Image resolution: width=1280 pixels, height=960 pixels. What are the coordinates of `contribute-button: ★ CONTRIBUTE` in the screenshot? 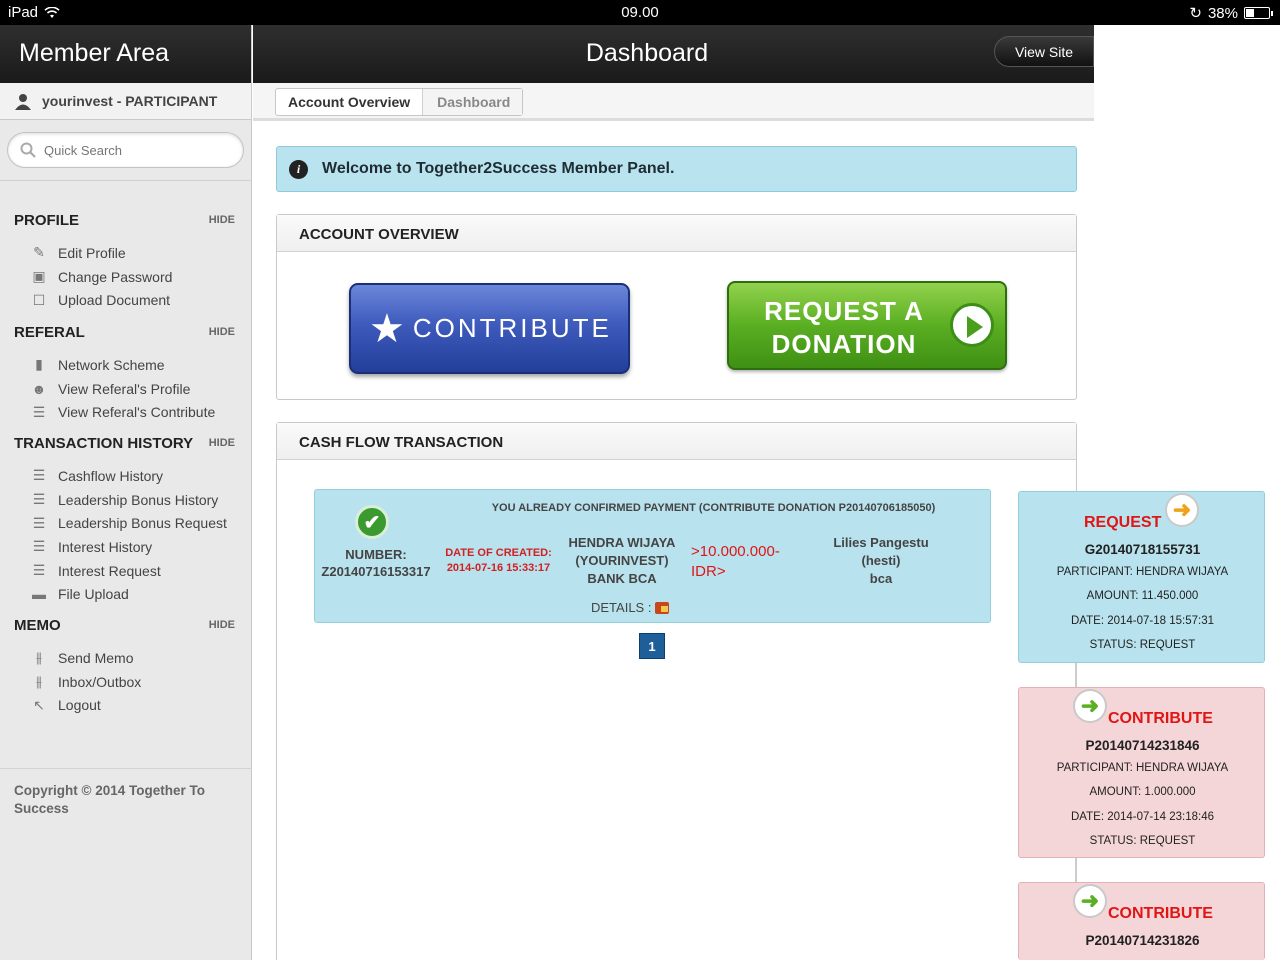 It's located at (489, 328).